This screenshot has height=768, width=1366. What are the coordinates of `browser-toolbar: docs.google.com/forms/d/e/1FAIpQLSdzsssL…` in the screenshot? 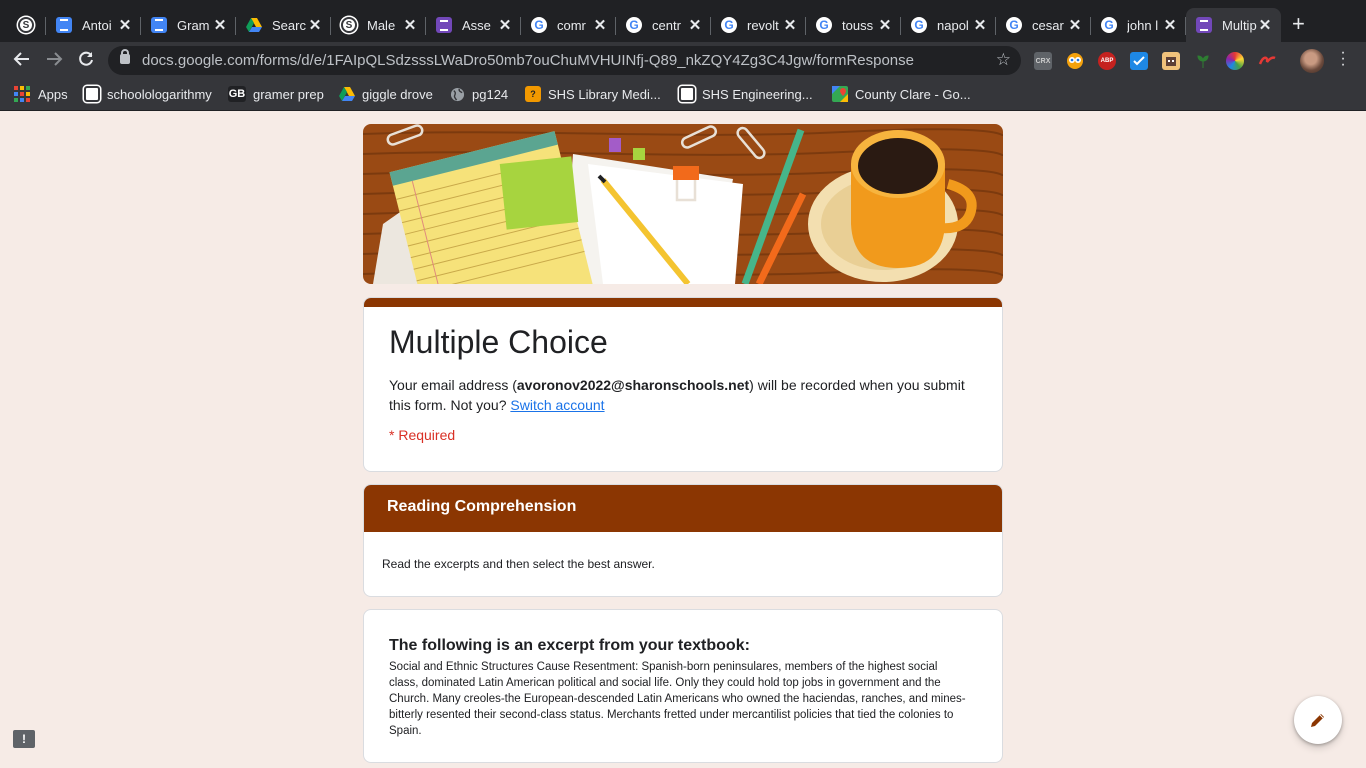 It's located at (683, 60).